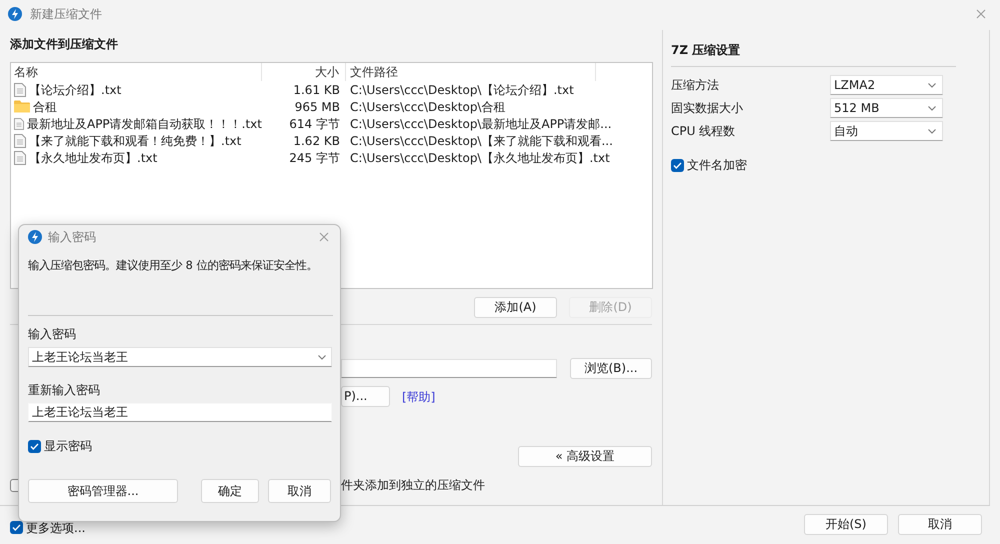 This screenshot has height=544, width=1000. What do you see at coordinates (136, 72) in the screenshot?
I see `column-header: 名称` at bounding box center [136, 72].